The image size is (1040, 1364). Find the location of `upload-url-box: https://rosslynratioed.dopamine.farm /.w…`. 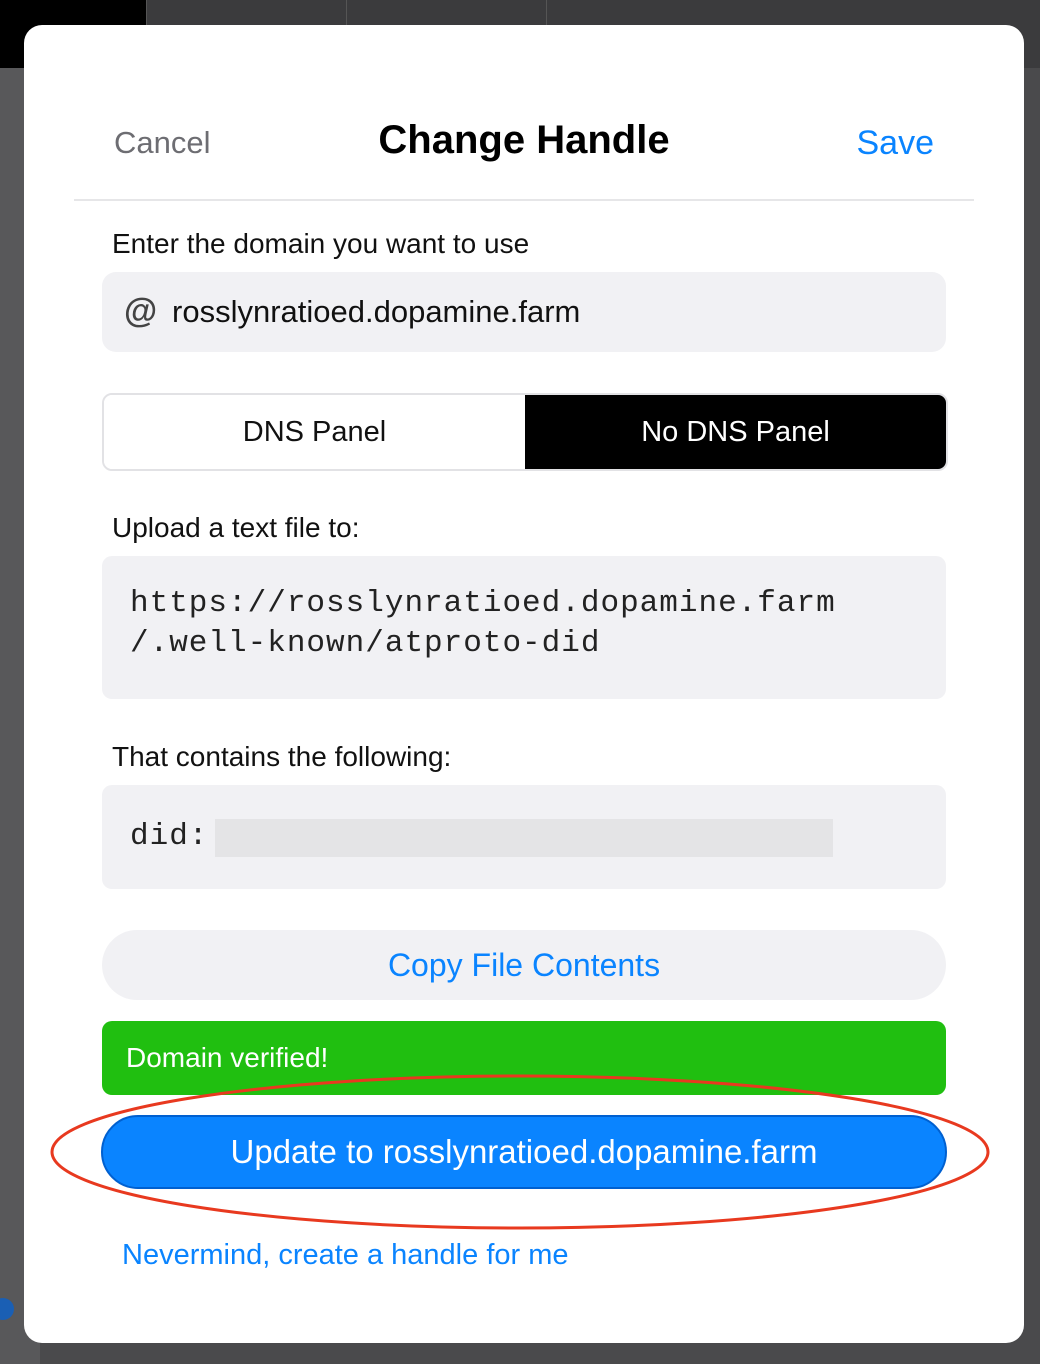

upload-url-box: https://rosslynratioed.dopamine.farm /.w… is located at coordinates (524, 627).